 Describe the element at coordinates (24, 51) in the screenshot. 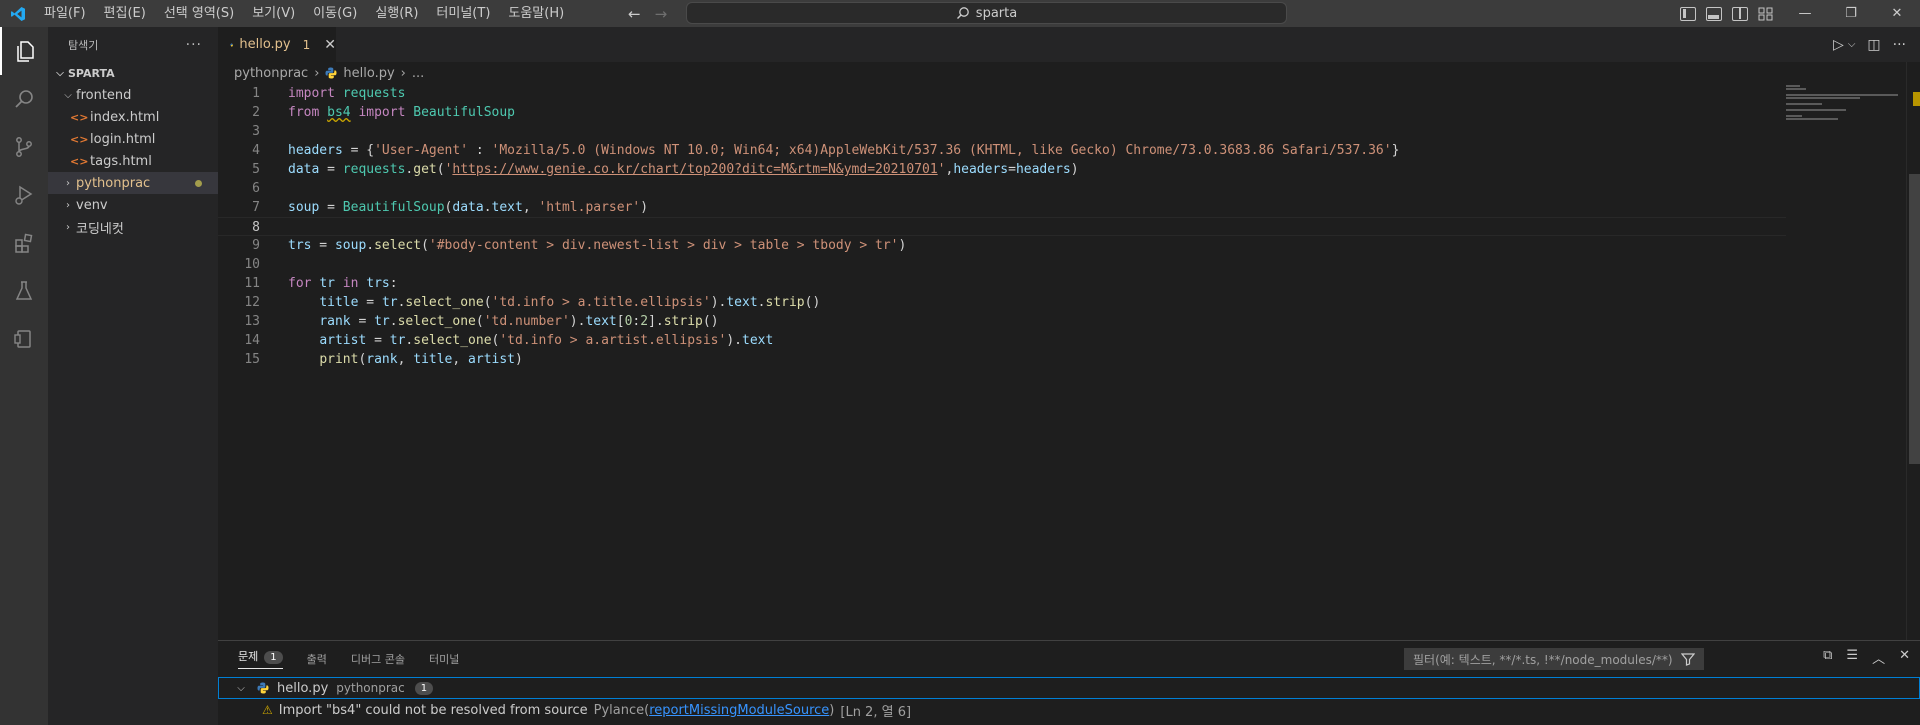

I see `explorer-icon` at that location.